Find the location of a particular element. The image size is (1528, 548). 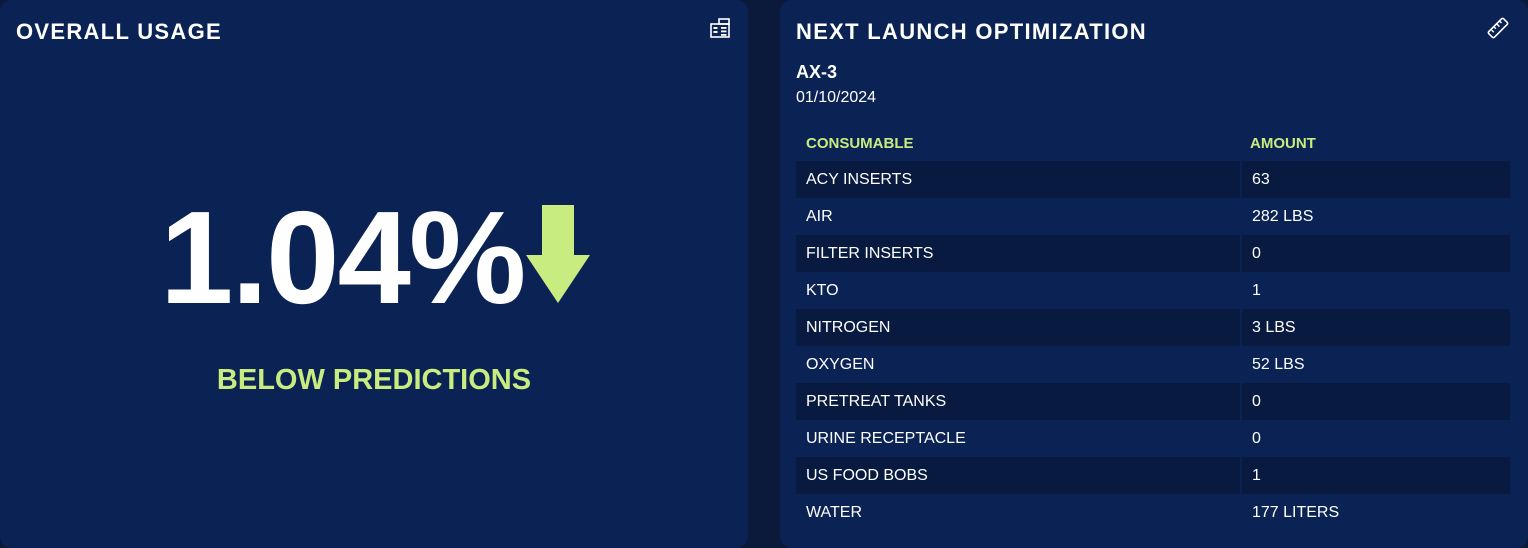

table-row: US FOOD BOBS 1 is located at coordinates (1153, 475).